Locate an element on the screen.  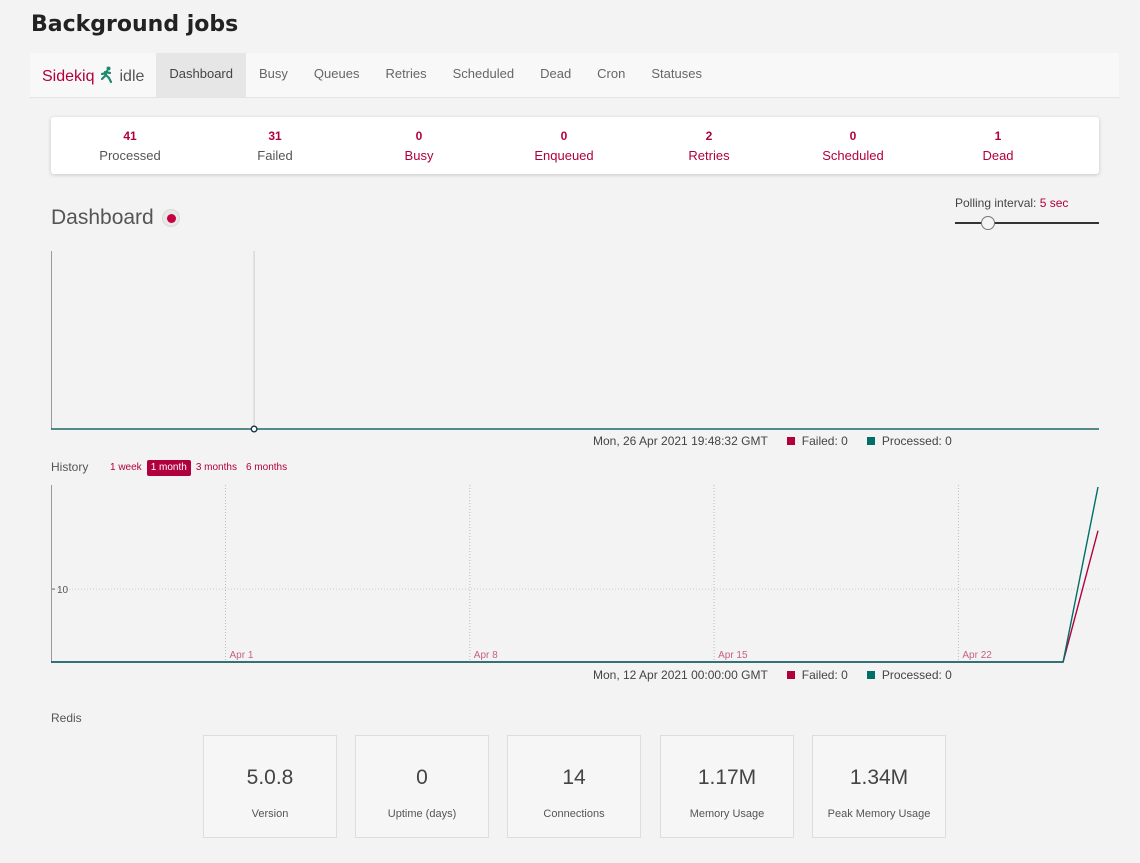
stat-retries-count: 2 is located at coordinates (709, 136).